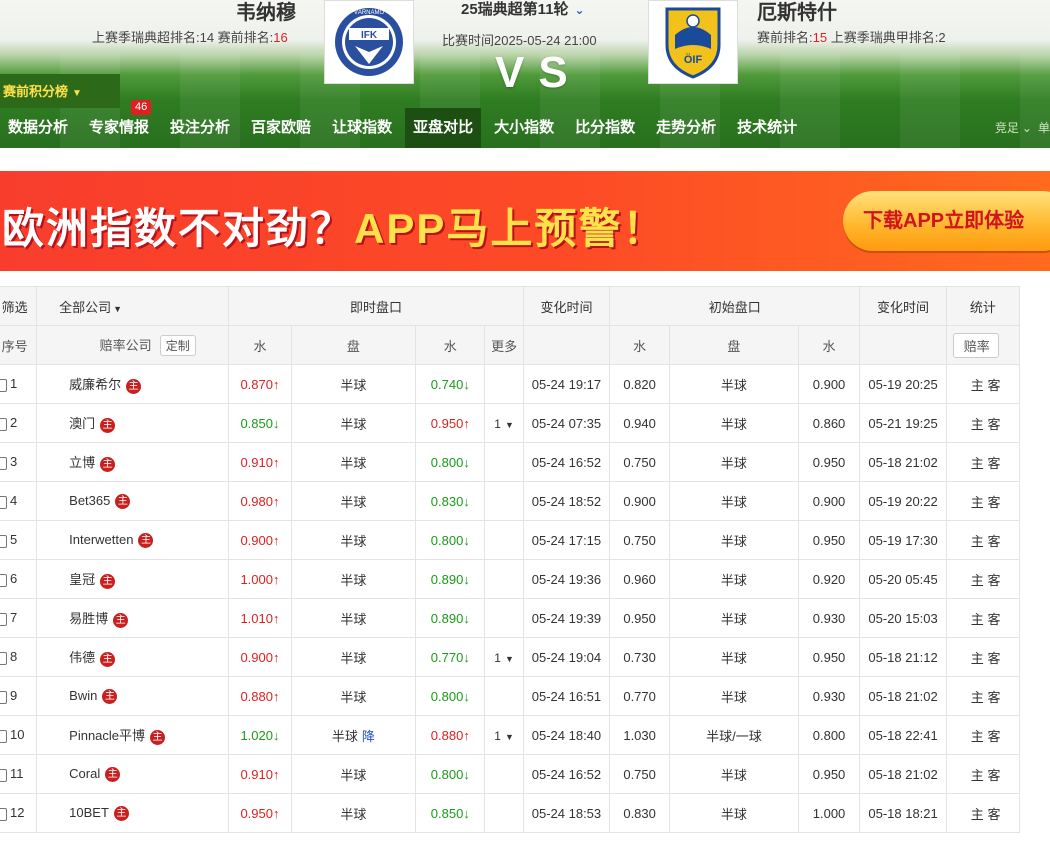 Image resolution: width=1050 pixels, height=845 pixels. I want to click on away-team-name: 厄斯特什, so click(797, 12).